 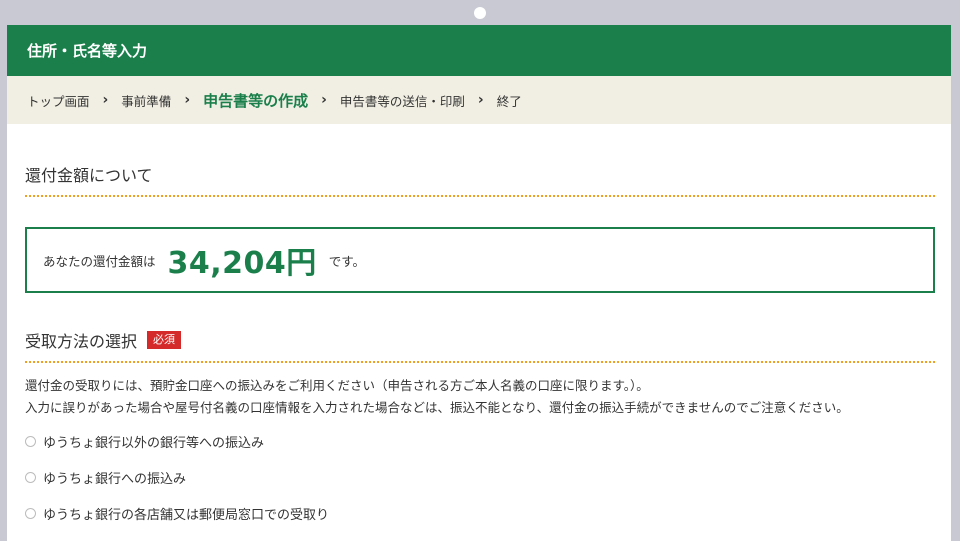 I want to click on receipt-option-other-bank: ゆうちょ銀行以外の銀行等への振込み, so click(x=480, y=441).